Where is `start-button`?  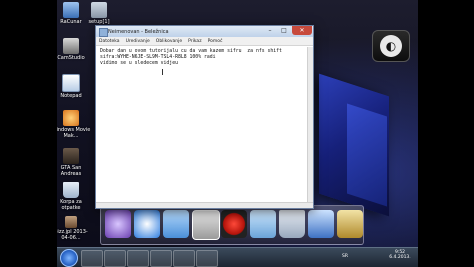
start-button is located at coordinates (69, 258).